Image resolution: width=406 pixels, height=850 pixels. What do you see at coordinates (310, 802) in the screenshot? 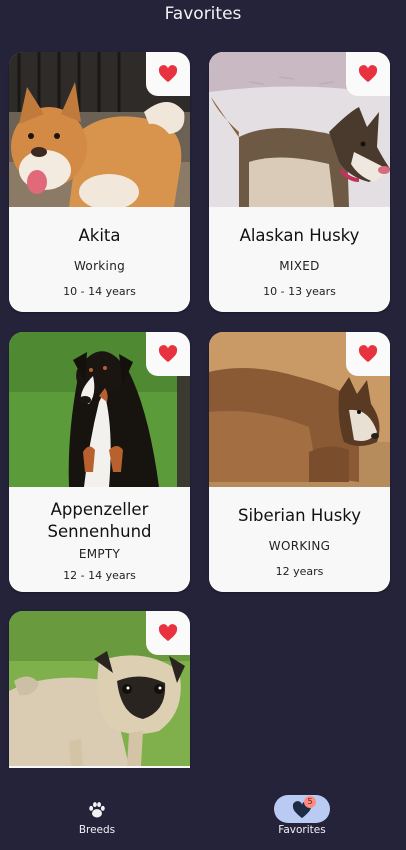
I see `favorites-count-badge: 5` at bounding box center [310, 802].